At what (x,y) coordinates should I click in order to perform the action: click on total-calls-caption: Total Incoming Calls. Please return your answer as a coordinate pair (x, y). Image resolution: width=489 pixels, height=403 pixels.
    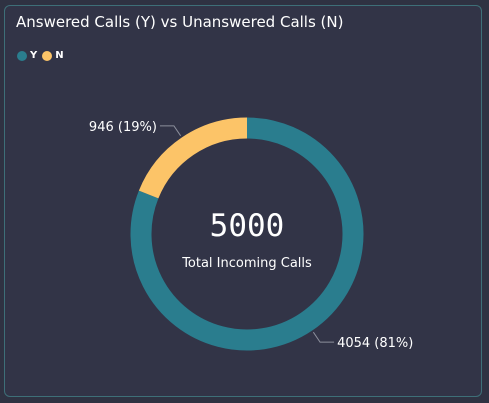
    Looking at the image, I should click on (246, 263).